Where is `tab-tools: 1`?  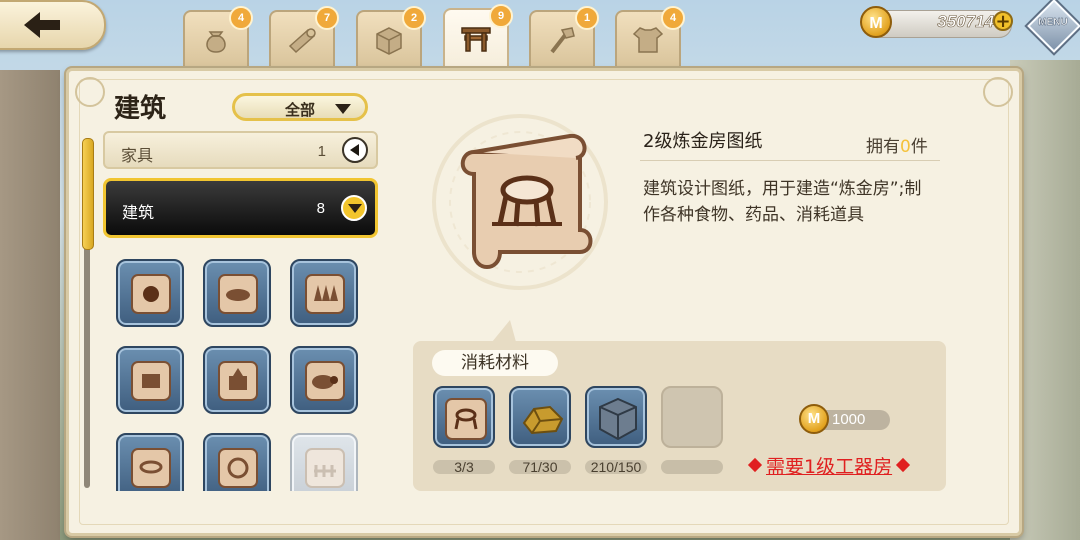
tab-tools: 1 is located at coordinates (564, 38).